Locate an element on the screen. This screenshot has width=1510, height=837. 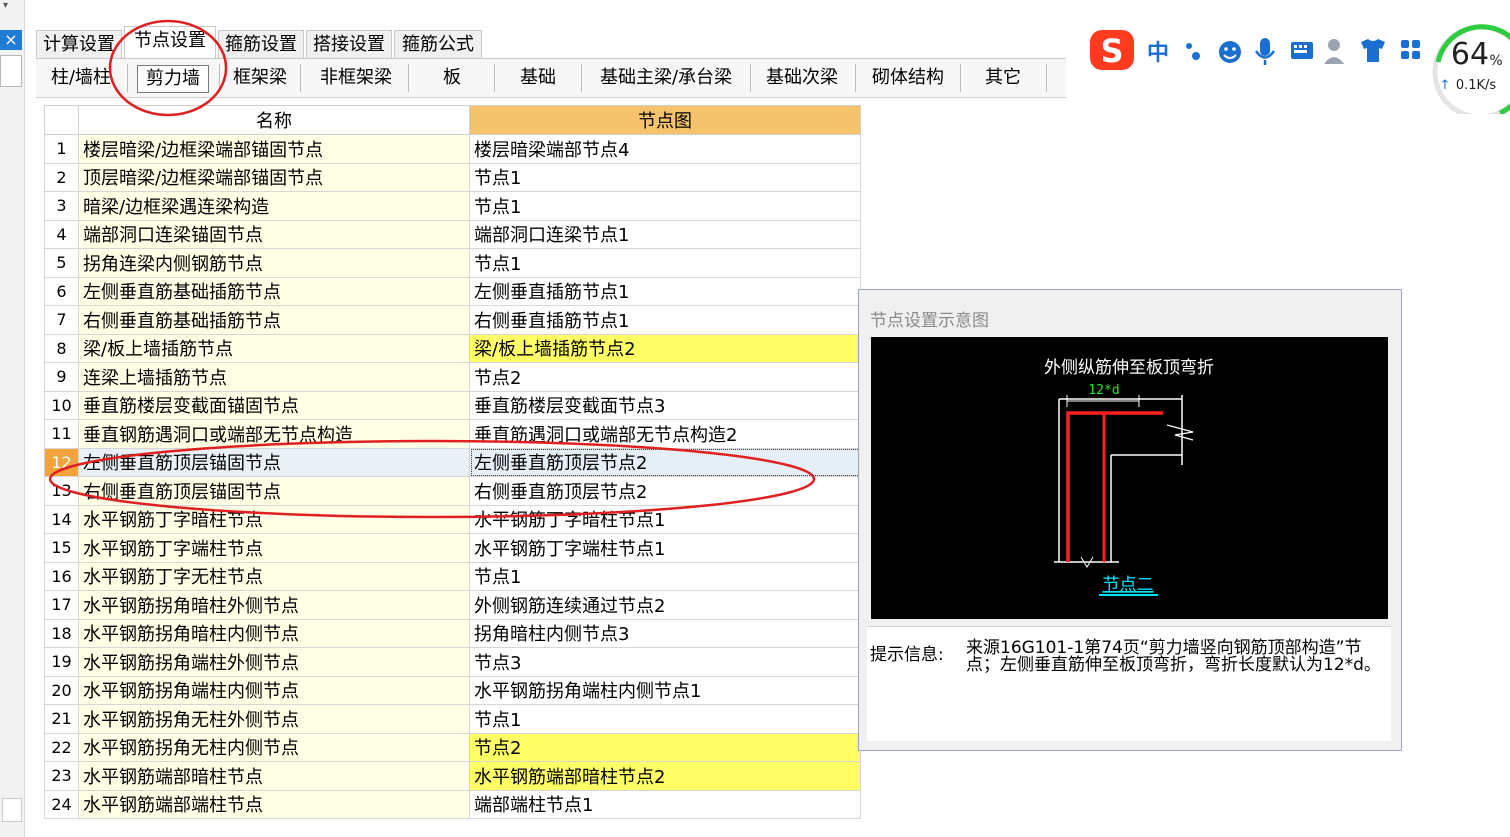
table-row: 15 水平钢筋丁字端柱节点 水平钢筋丁字端柱节点1 is located at coordinates (452, 548).